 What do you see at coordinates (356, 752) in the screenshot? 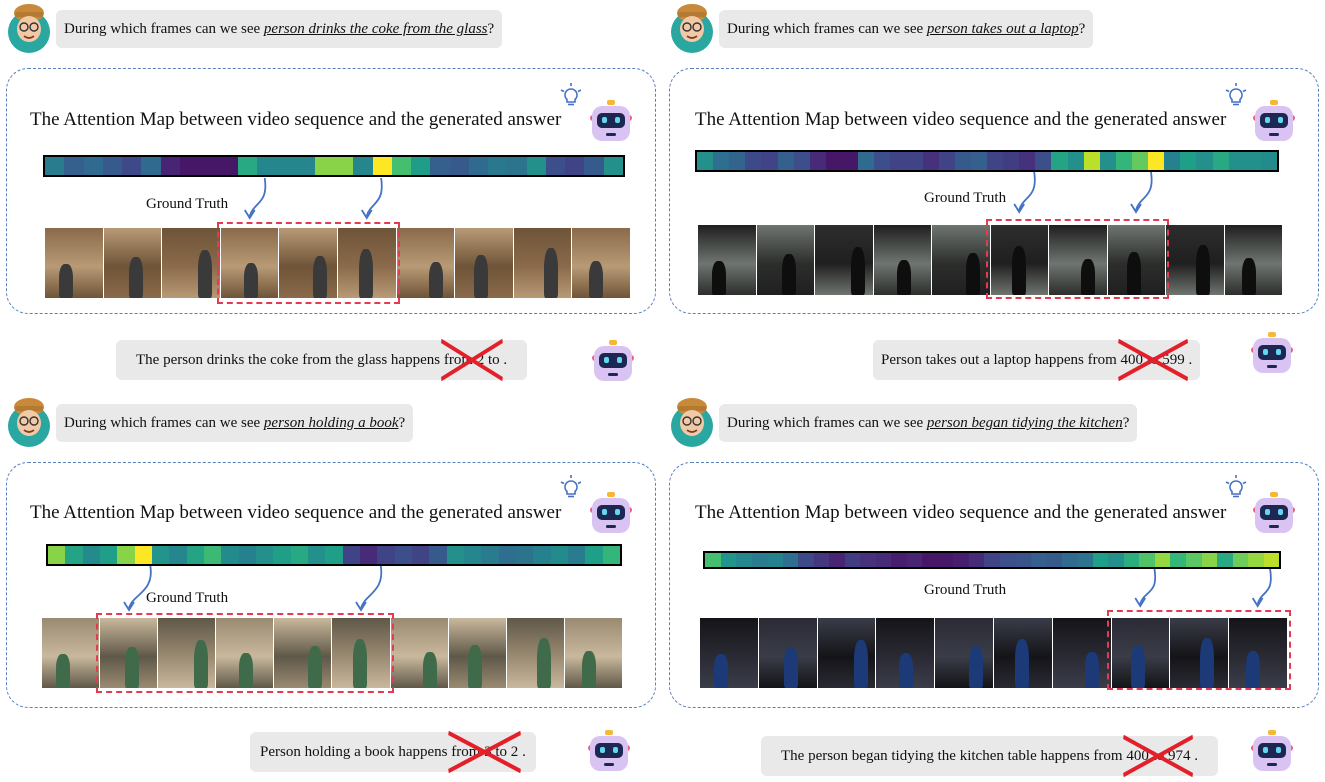
I see `answer-prefix: Person holding a book happens` at bounding box center [356, 752].